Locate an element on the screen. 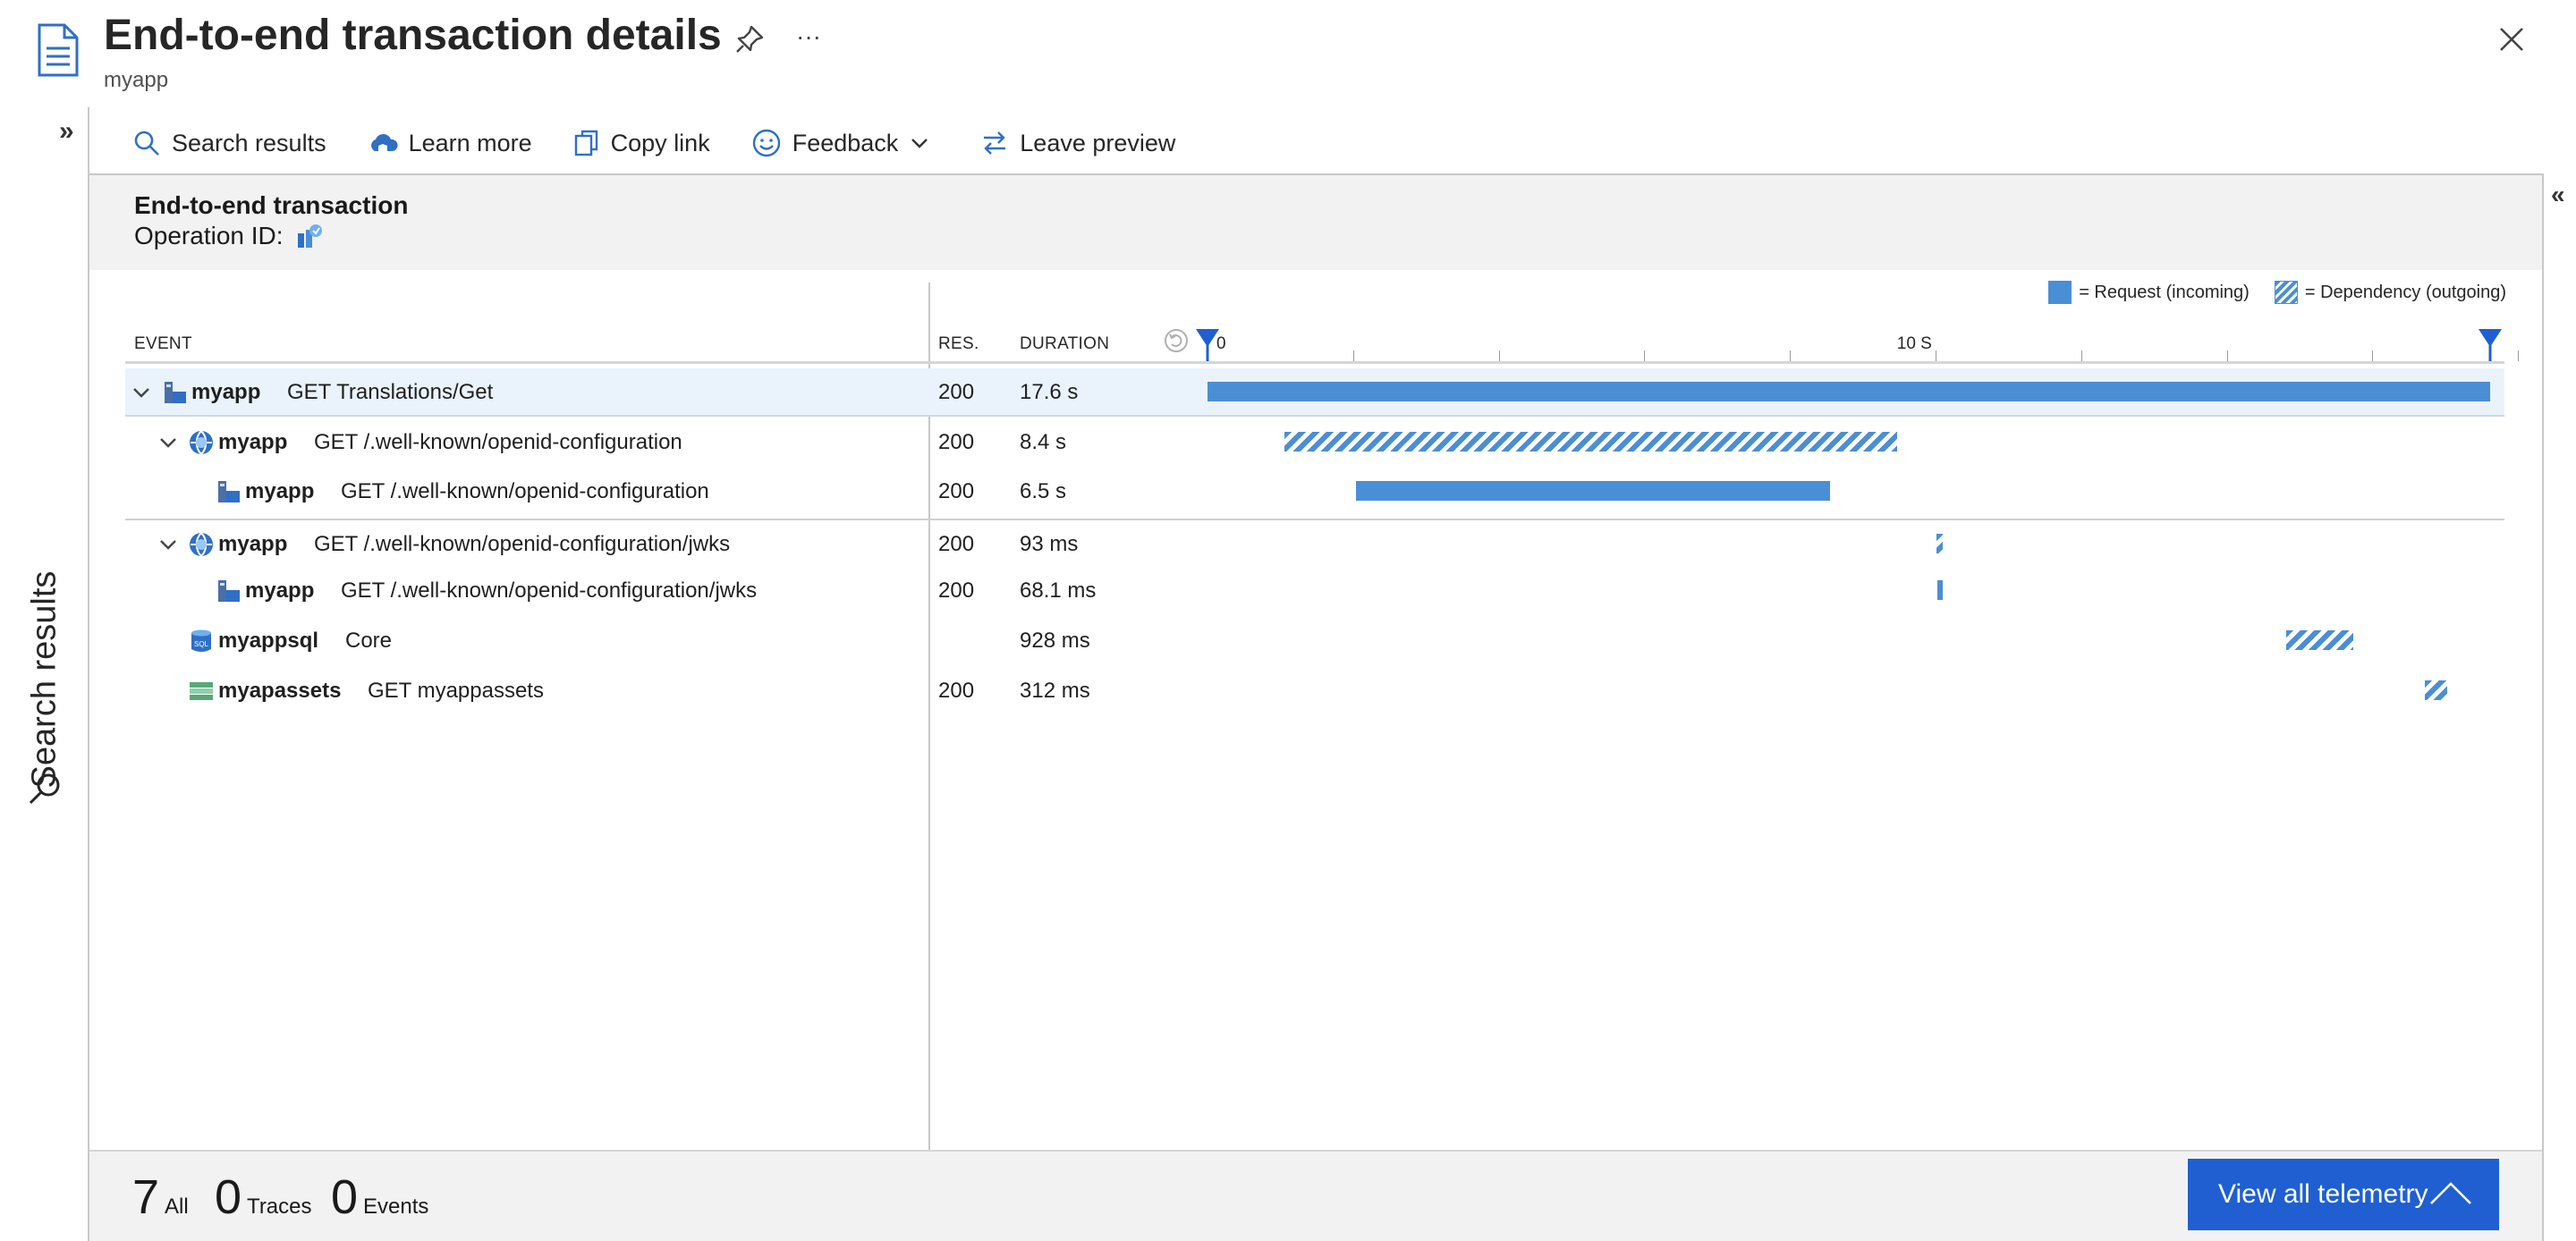 The width and height of the screenshot is (2576, 1241). column-header-event: EVENT is located at coordinates (163, 344).